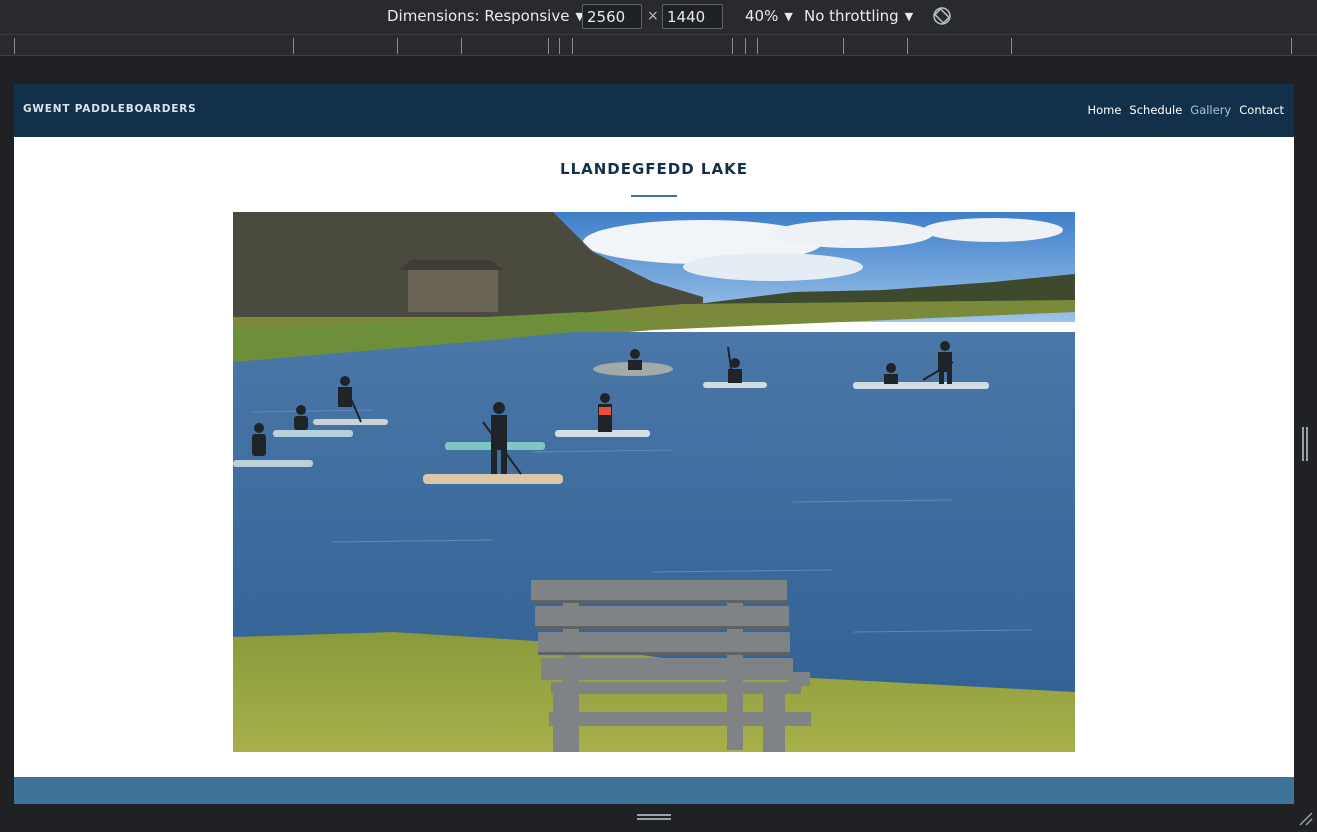 This screenshot has height=832, width=1317. Describe the element at coordinates (658, 45) in the screenshot. I see `media-query-ruler` at that location.